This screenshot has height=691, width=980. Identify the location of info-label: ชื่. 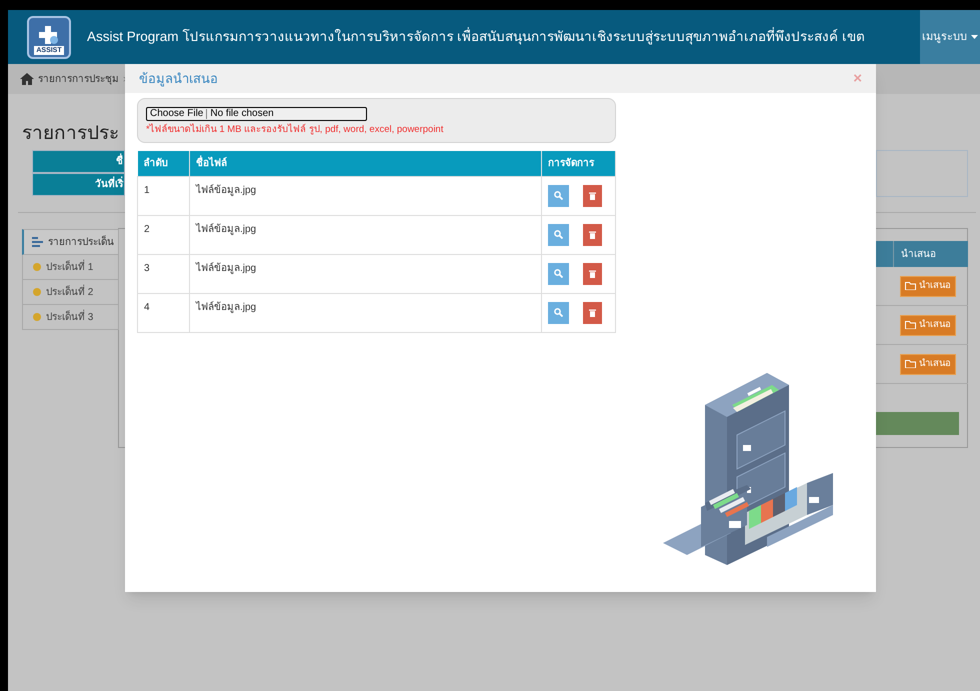
(78, 161).